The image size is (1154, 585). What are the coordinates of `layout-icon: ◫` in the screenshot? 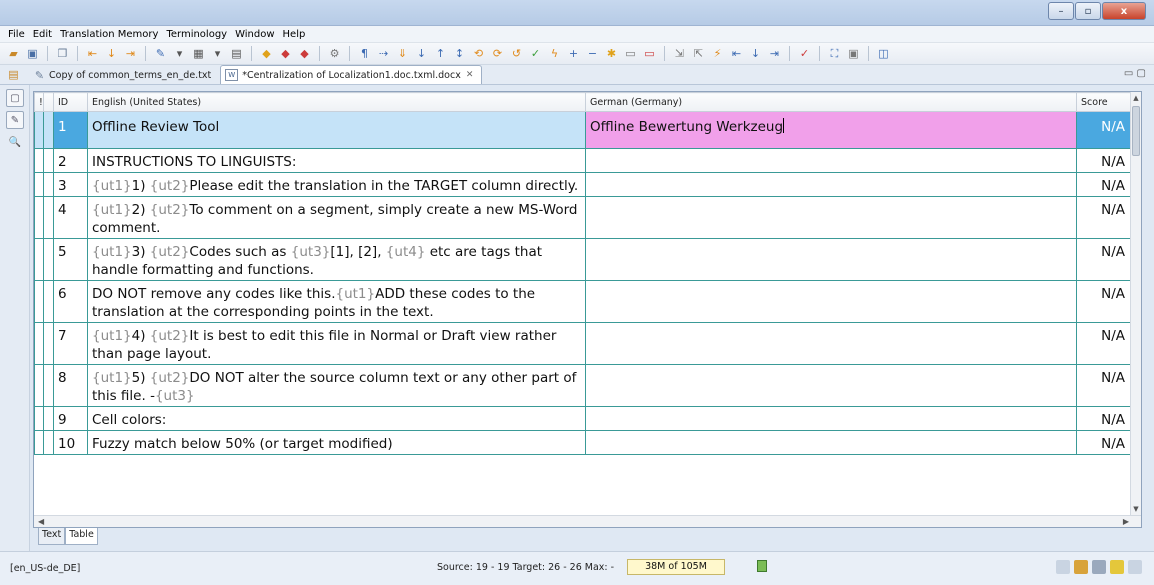 It's located at (883, 53).